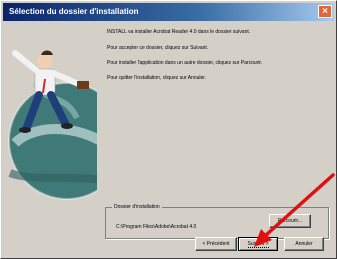 The image size is (337, 259). Describe the element at coordinates (74, 11) in the screenshot. I see `window-title: Sélection du dossier d'installation` at that location.